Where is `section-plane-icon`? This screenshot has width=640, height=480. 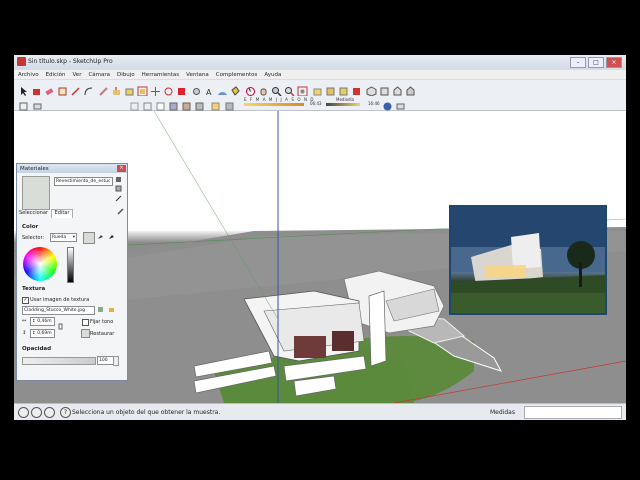 section-plane-icon is located at coordinates (23, 104).